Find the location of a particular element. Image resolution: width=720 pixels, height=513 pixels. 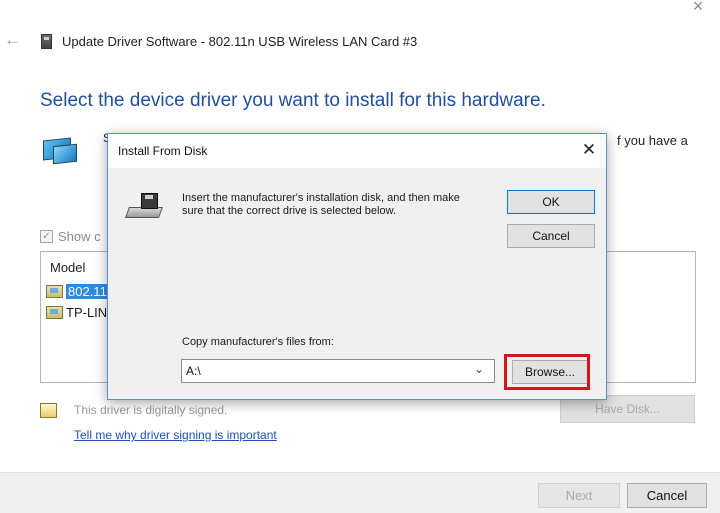

browse-highlight-box is located at coordinates (547, 372).